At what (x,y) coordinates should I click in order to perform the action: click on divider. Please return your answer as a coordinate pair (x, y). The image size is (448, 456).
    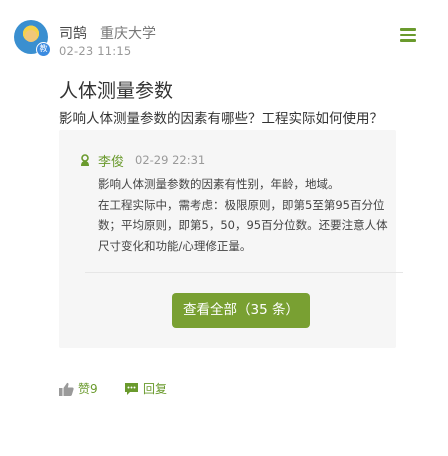
    Looking at the image, I should click on (244, 272).